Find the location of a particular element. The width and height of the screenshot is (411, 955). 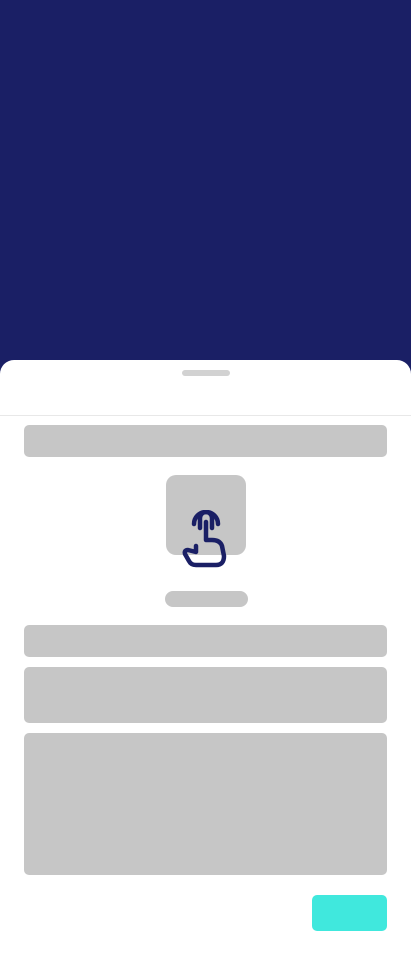

sheet-header is located at coordinates (205, 387).